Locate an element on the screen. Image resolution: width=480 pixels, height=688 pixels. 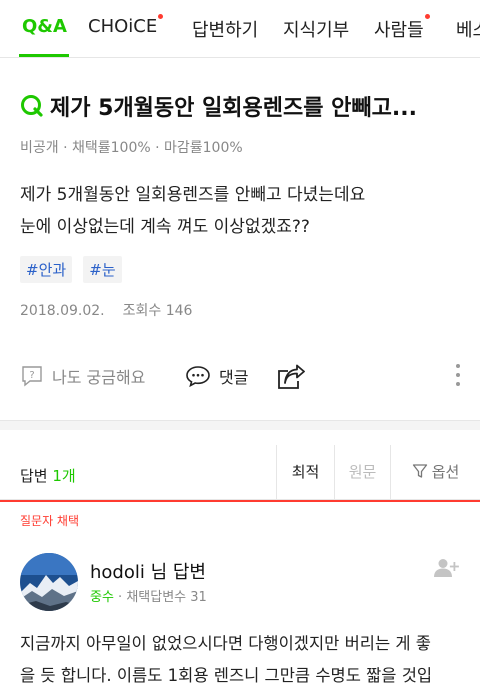
tab-donate: 지식기부 is located at coordinates (316, 29).